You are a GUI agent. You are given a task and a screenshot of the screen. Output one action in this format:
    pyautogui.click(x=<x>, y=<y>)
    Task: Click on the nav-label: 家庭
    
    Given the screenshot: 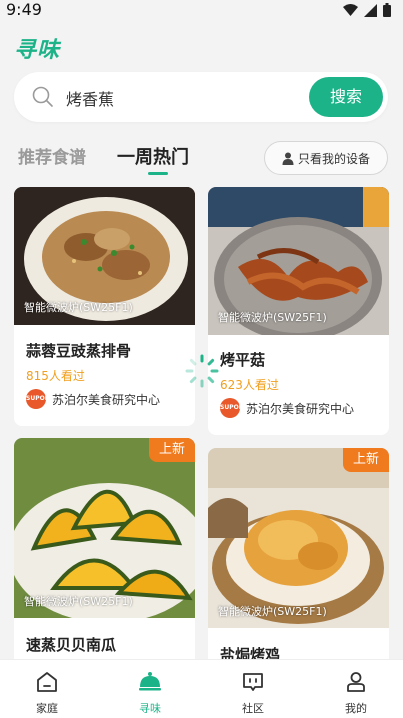 What is the action you would take?
    pyautogui.click(x=47, y=708)
    